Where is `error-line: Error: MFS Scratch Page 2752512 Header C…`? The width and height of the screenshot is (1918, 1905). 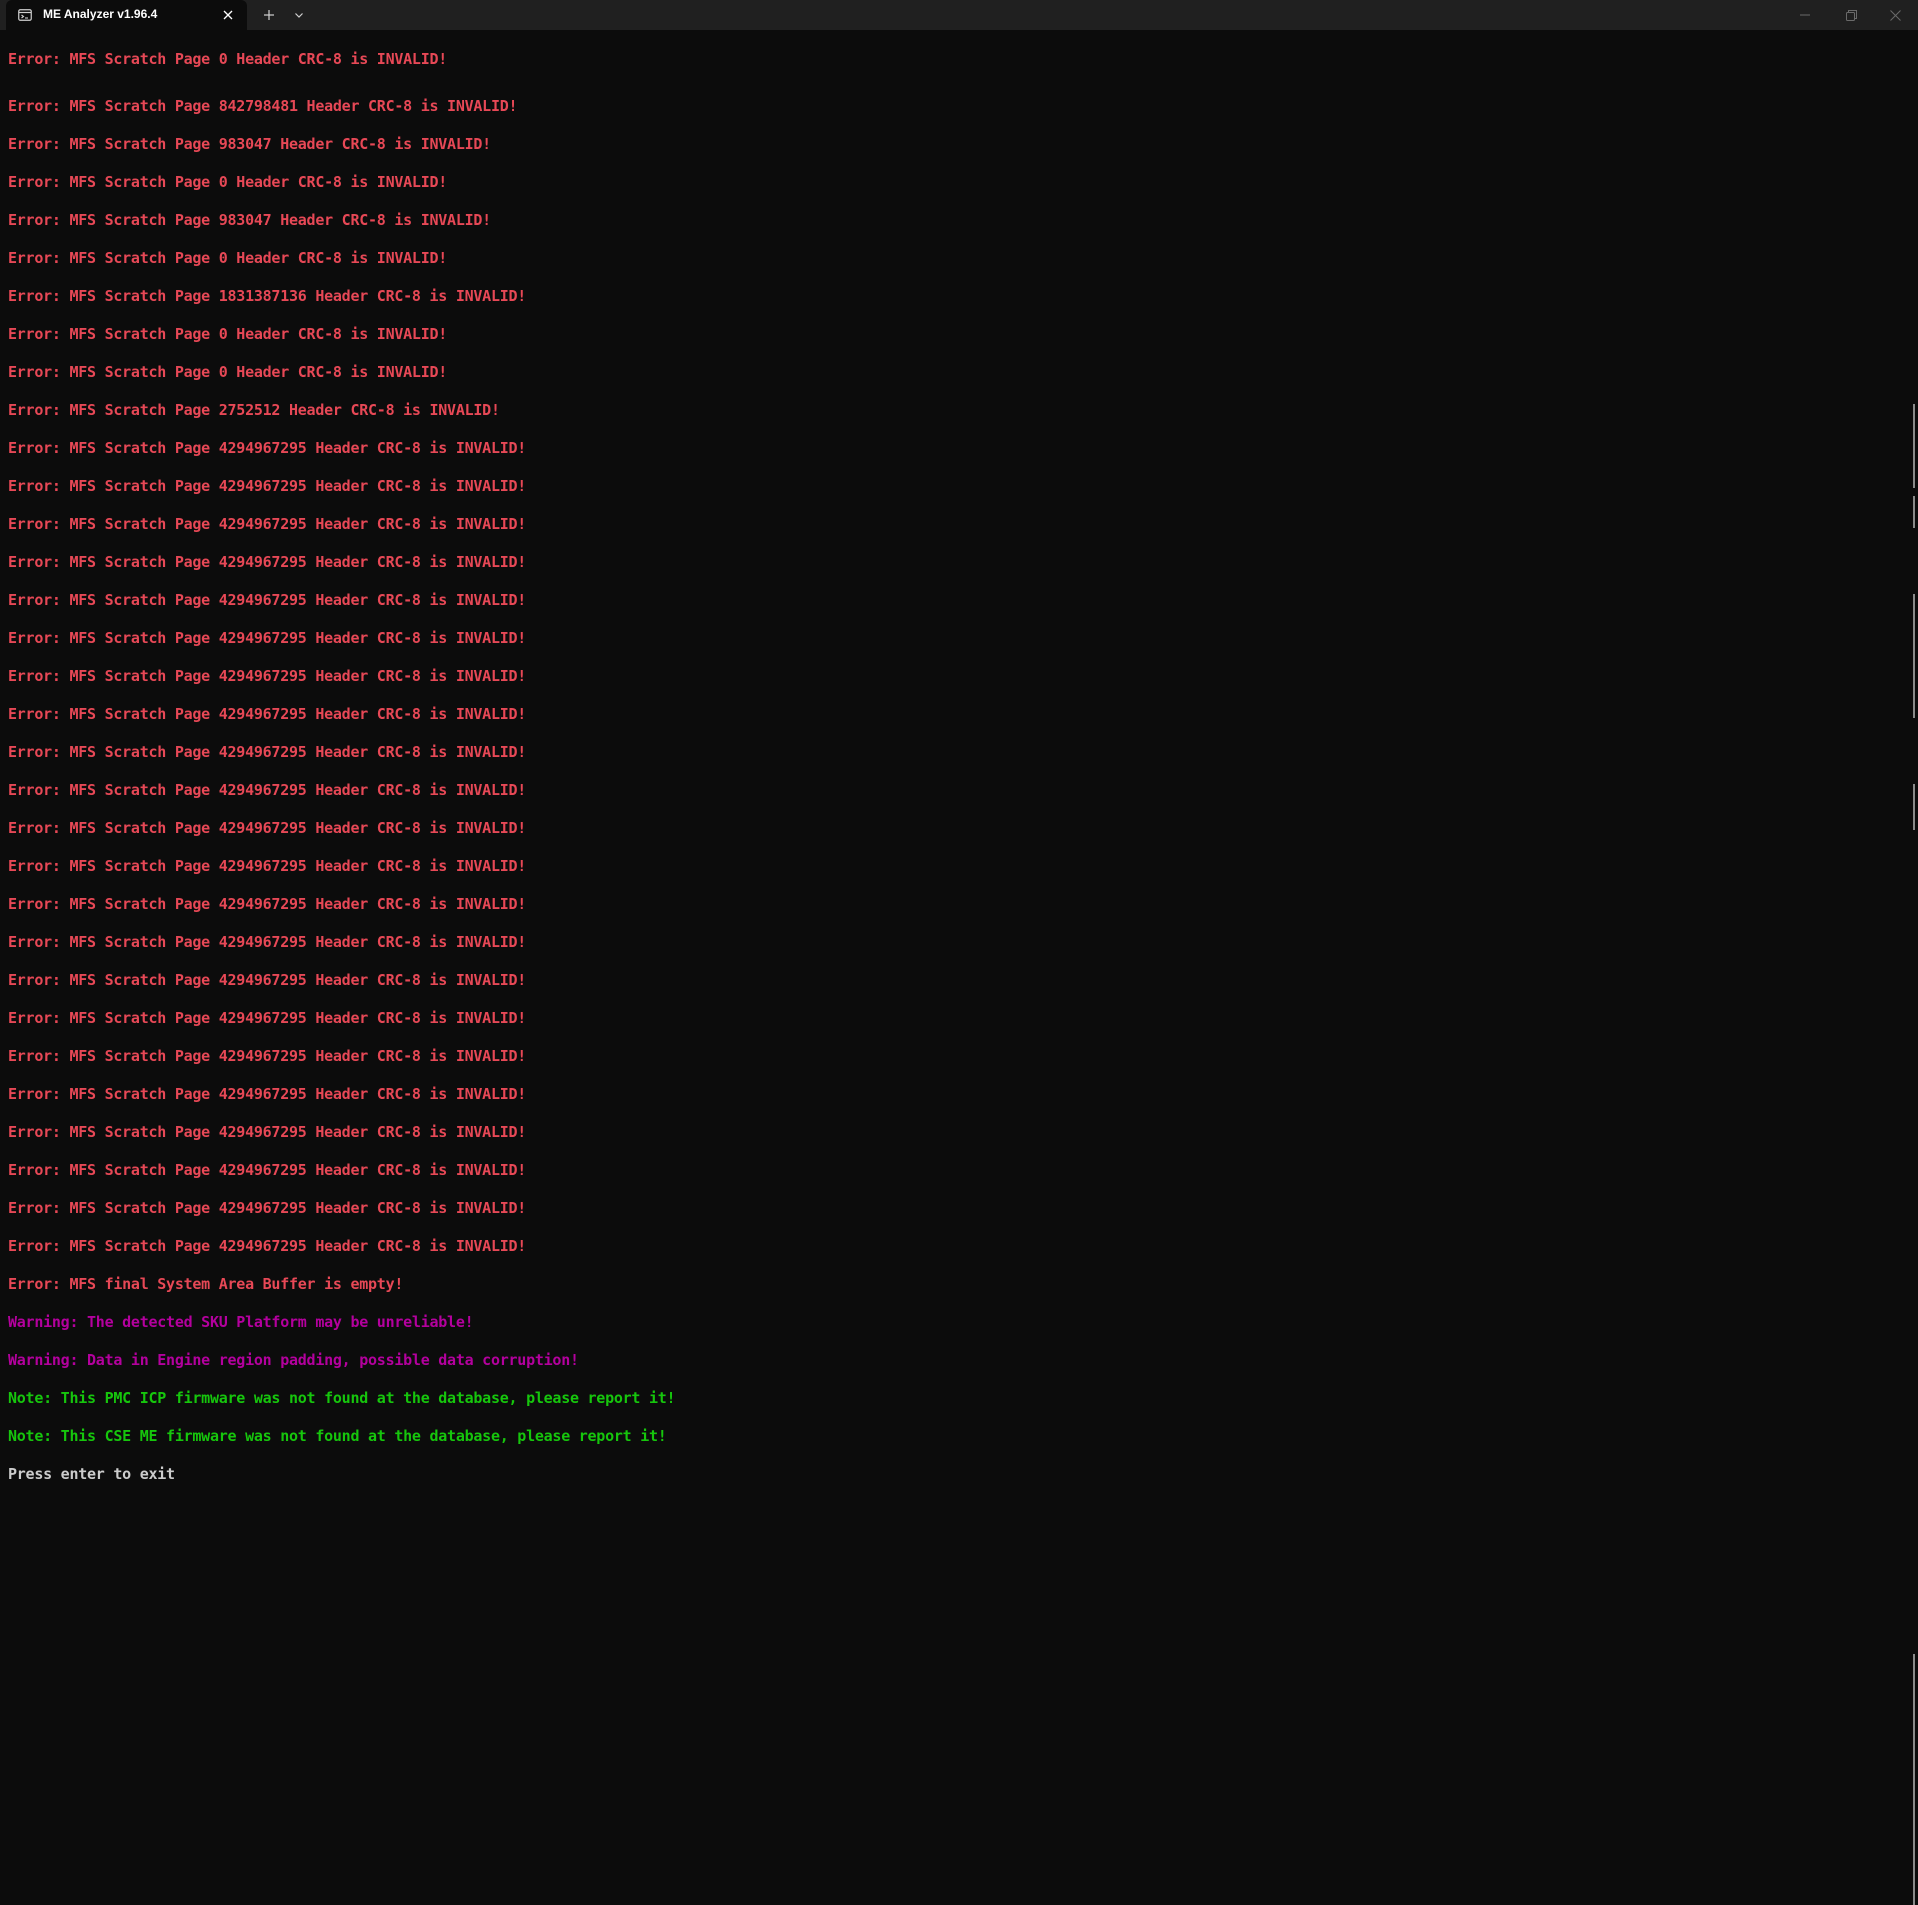 error-line: Error: MFS Scratch Page 2752512 Header C… is located at coordinates (254, 410).